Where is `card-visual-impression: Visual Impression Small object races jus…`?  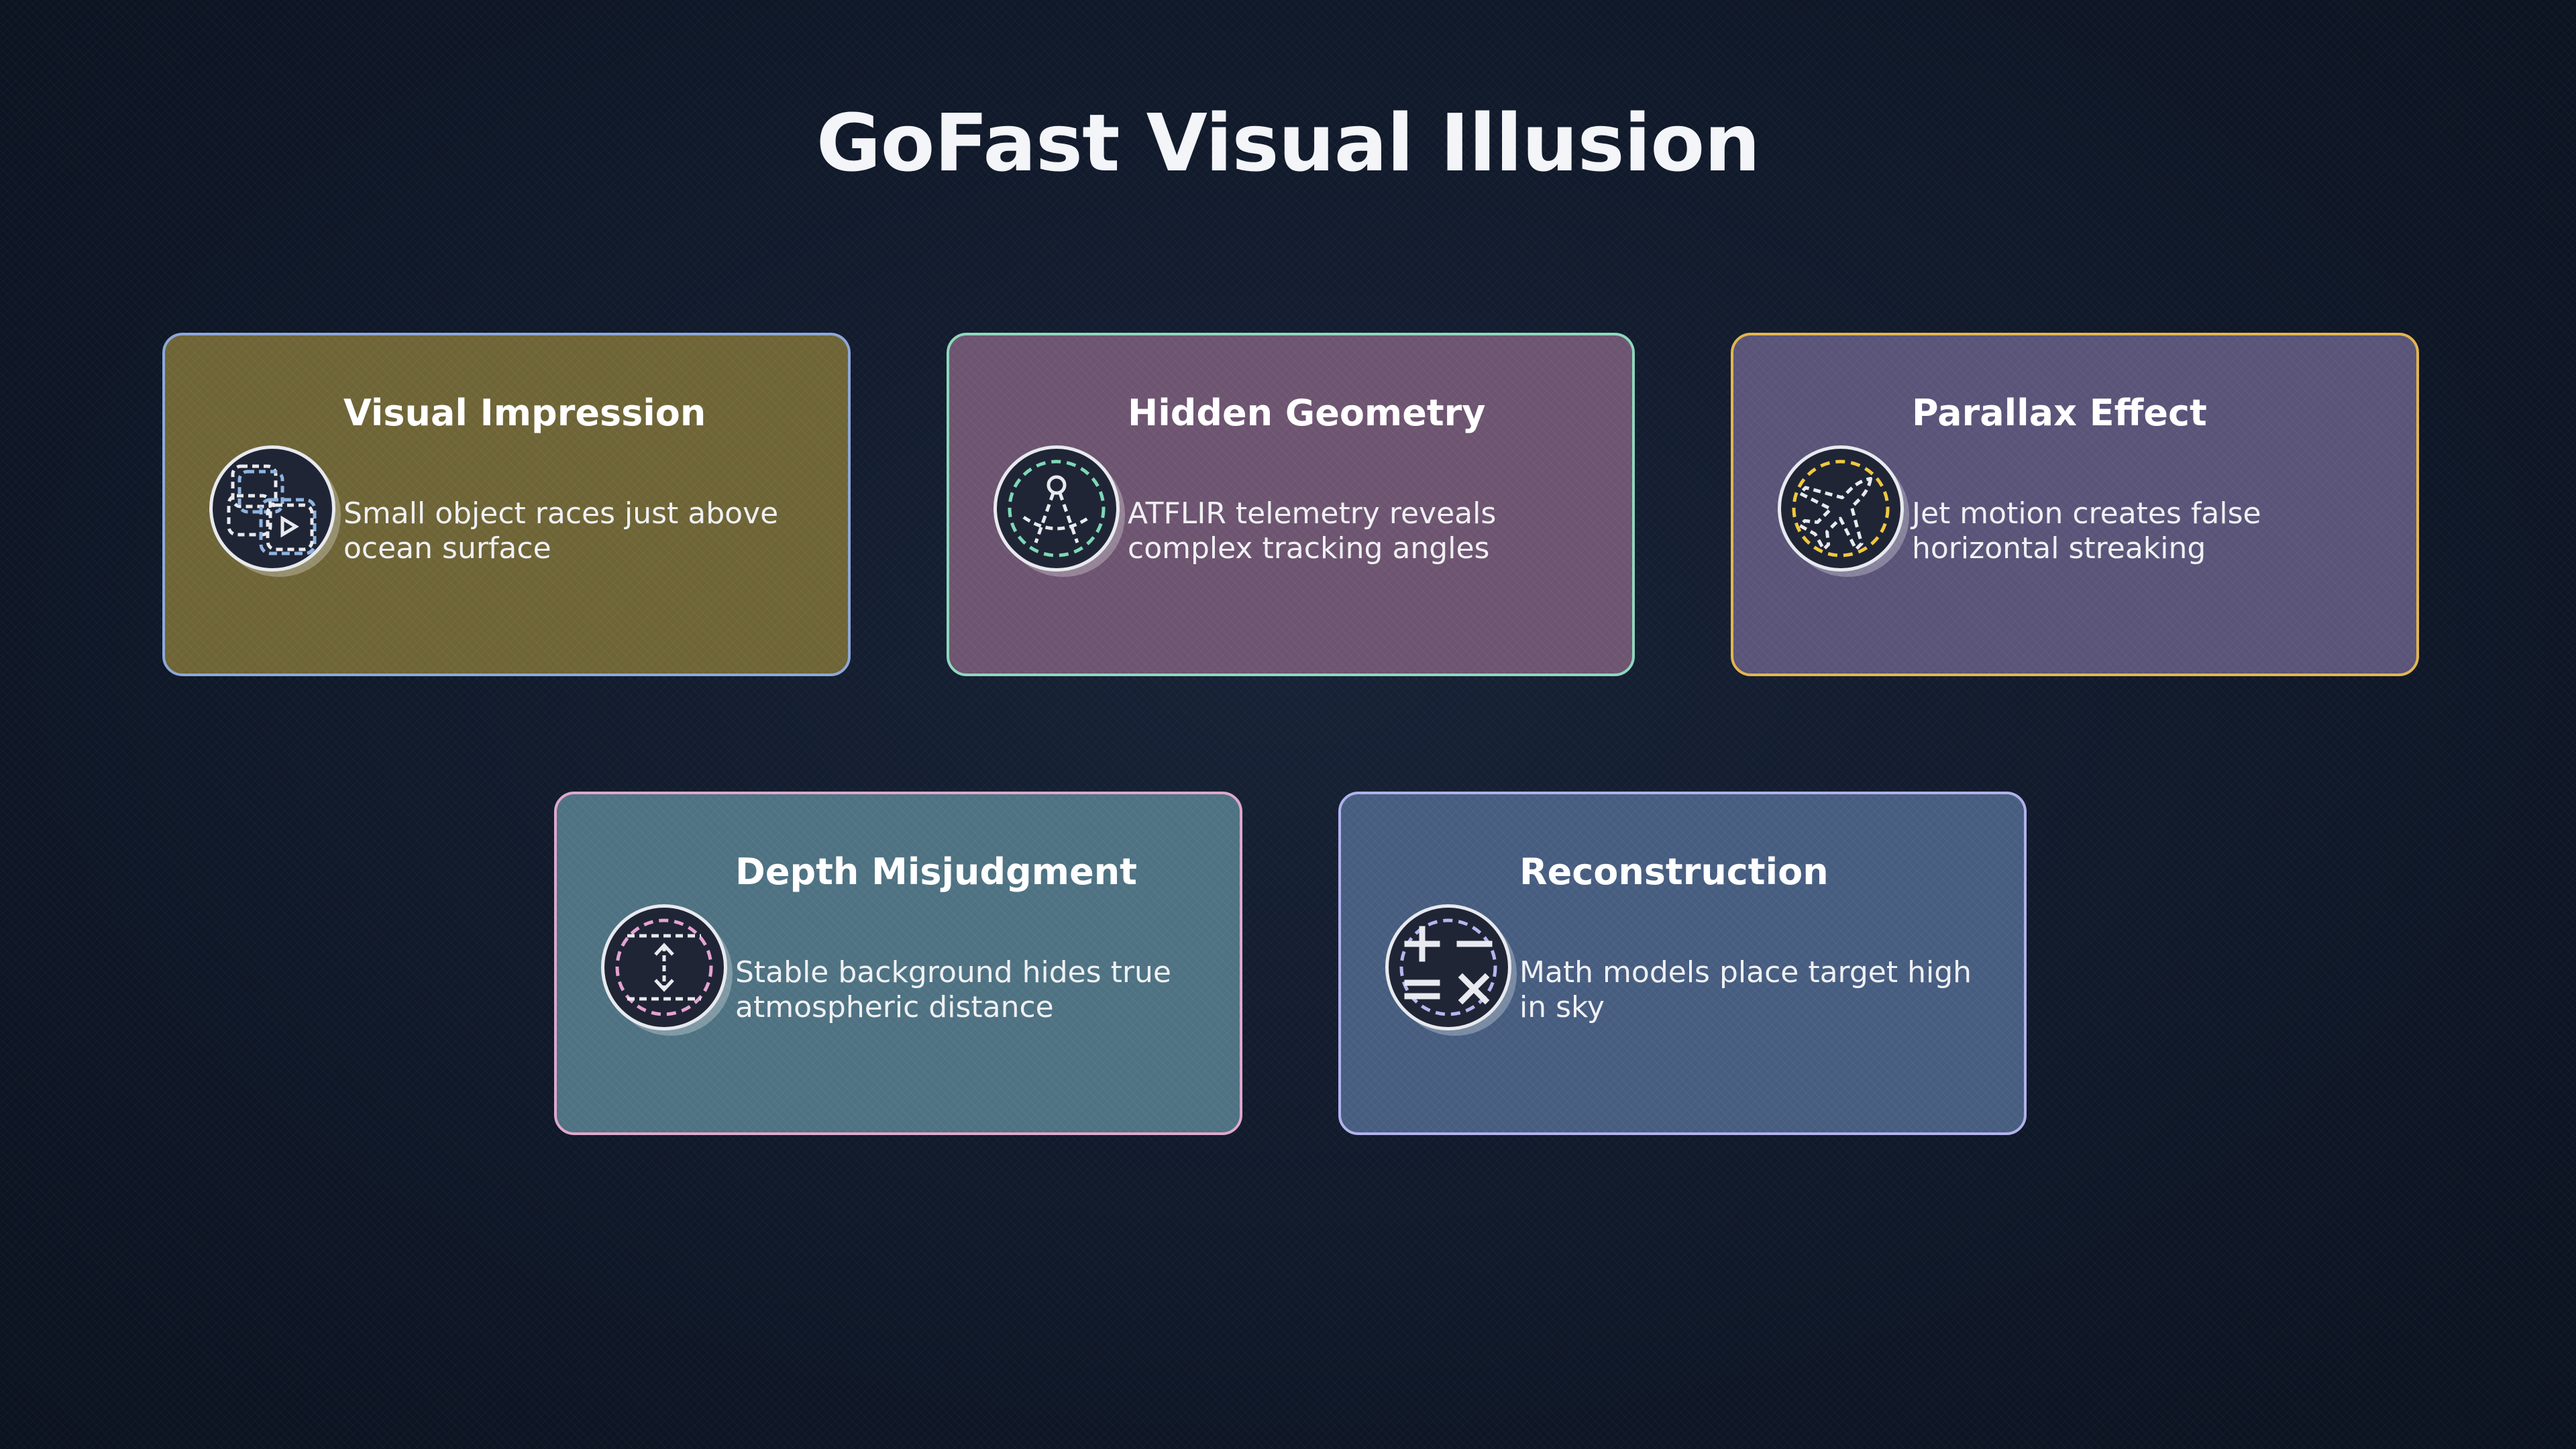 card-visual-impression: Visual Impression Small object races jus… is located at coordinates (506, 504).